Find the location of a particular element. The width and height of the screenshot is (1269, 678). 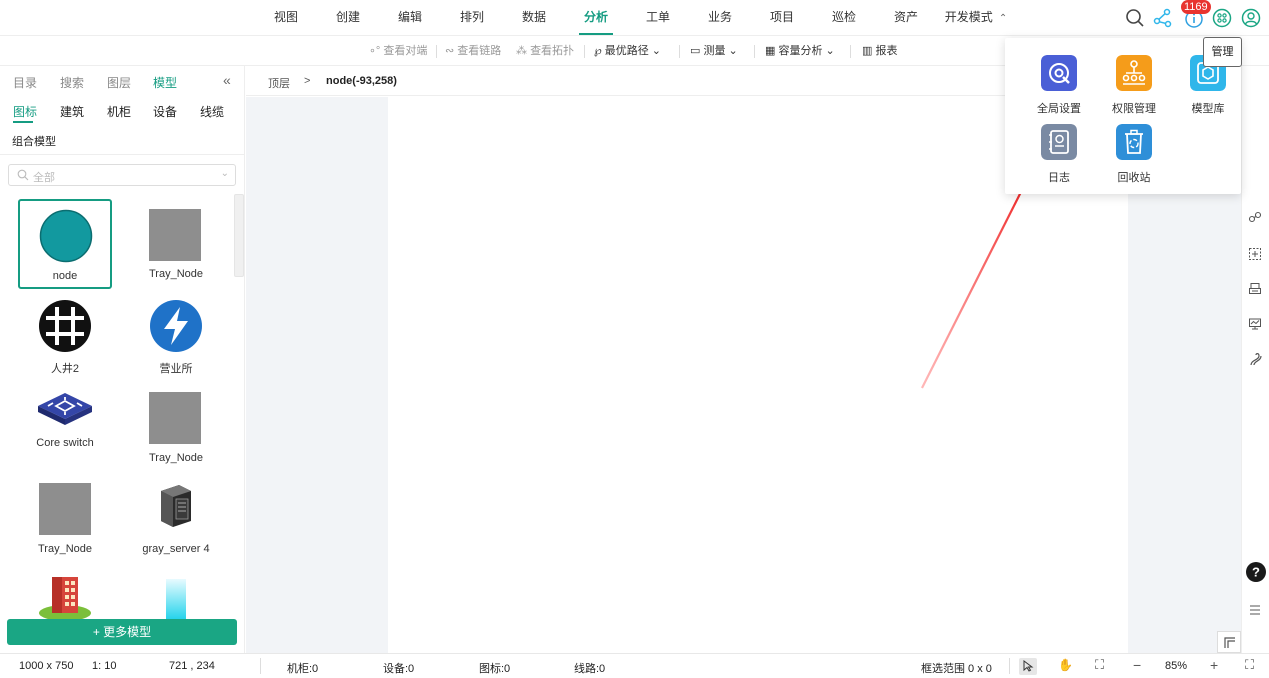

menu-analysis: 分析 is located at coordinates (596, 18).